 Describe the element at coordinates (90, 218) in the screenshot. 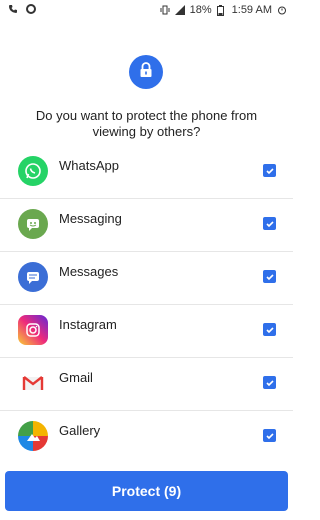

I see `app-label: Messaging` at that location.